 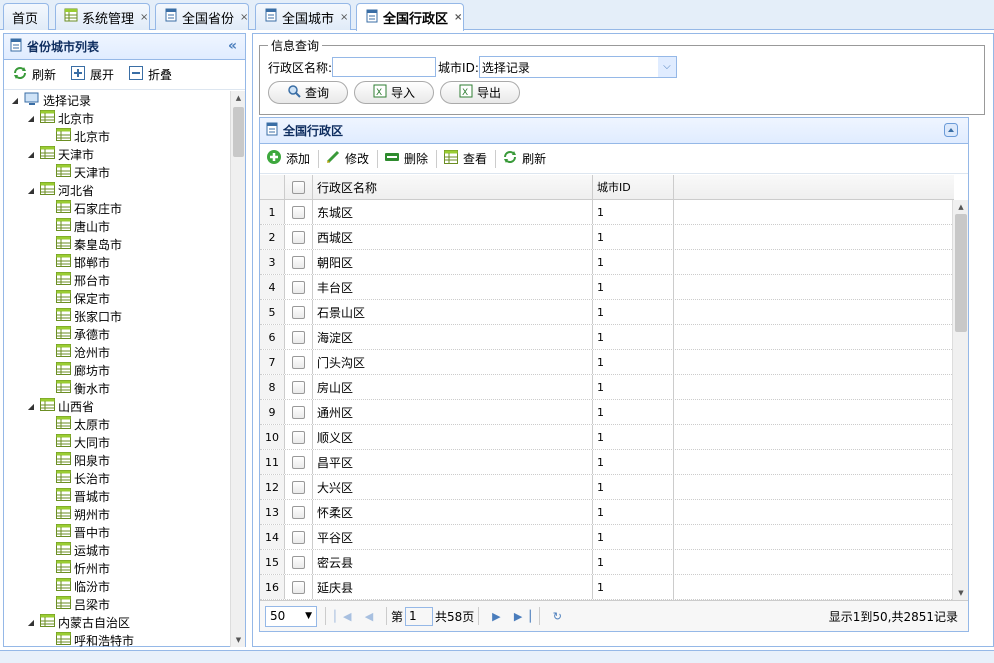 What do you see at coordinates (202, 16) in the screenshot?
I see `tab-2: 全国省份 ×` at bounding box center [202, 16].